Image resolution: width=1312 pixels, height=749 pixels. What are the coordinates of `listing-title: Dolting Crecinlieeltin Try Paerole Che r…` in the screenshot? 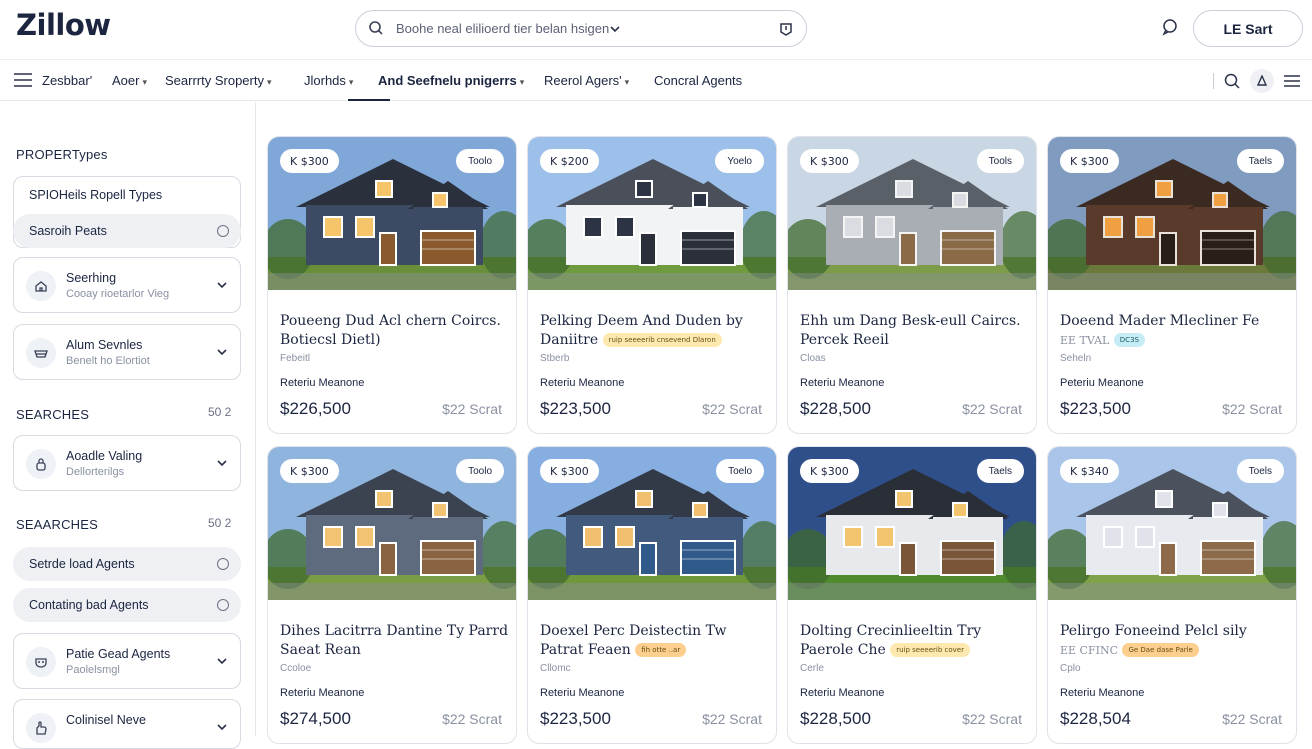 It's located at (915, 641).